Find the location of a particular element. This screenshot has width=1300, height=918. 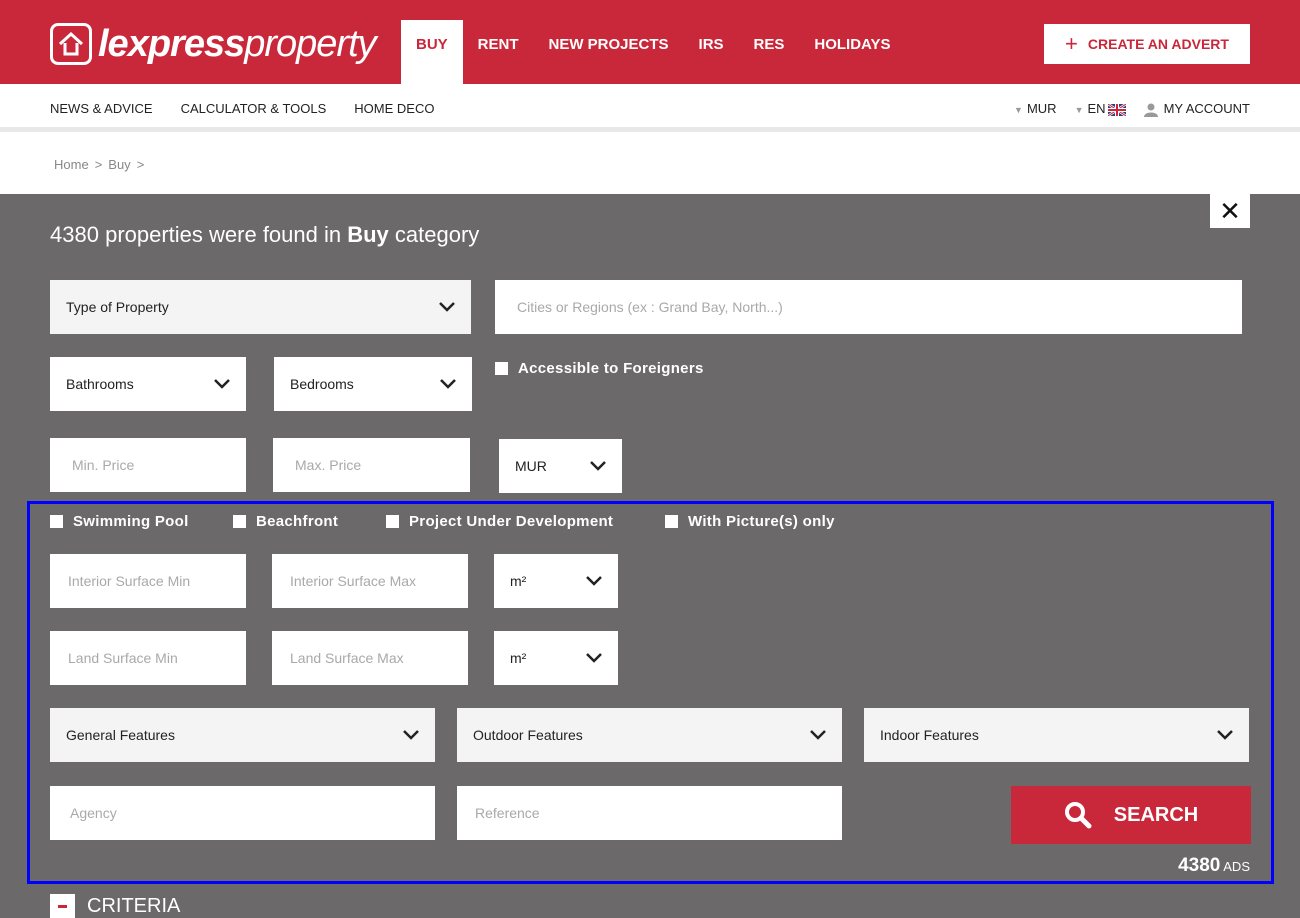

create-advert-label: CREATE AN ADVERT is located at coordinates (1158, 44).